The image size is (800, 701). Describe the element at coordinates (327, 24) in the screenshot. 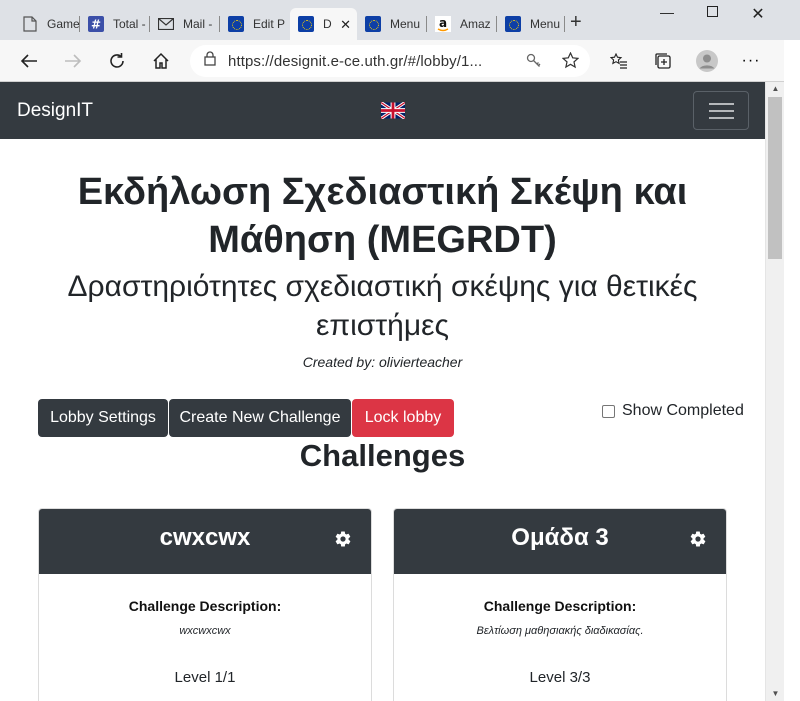

I see `tab-label: D` at that location.